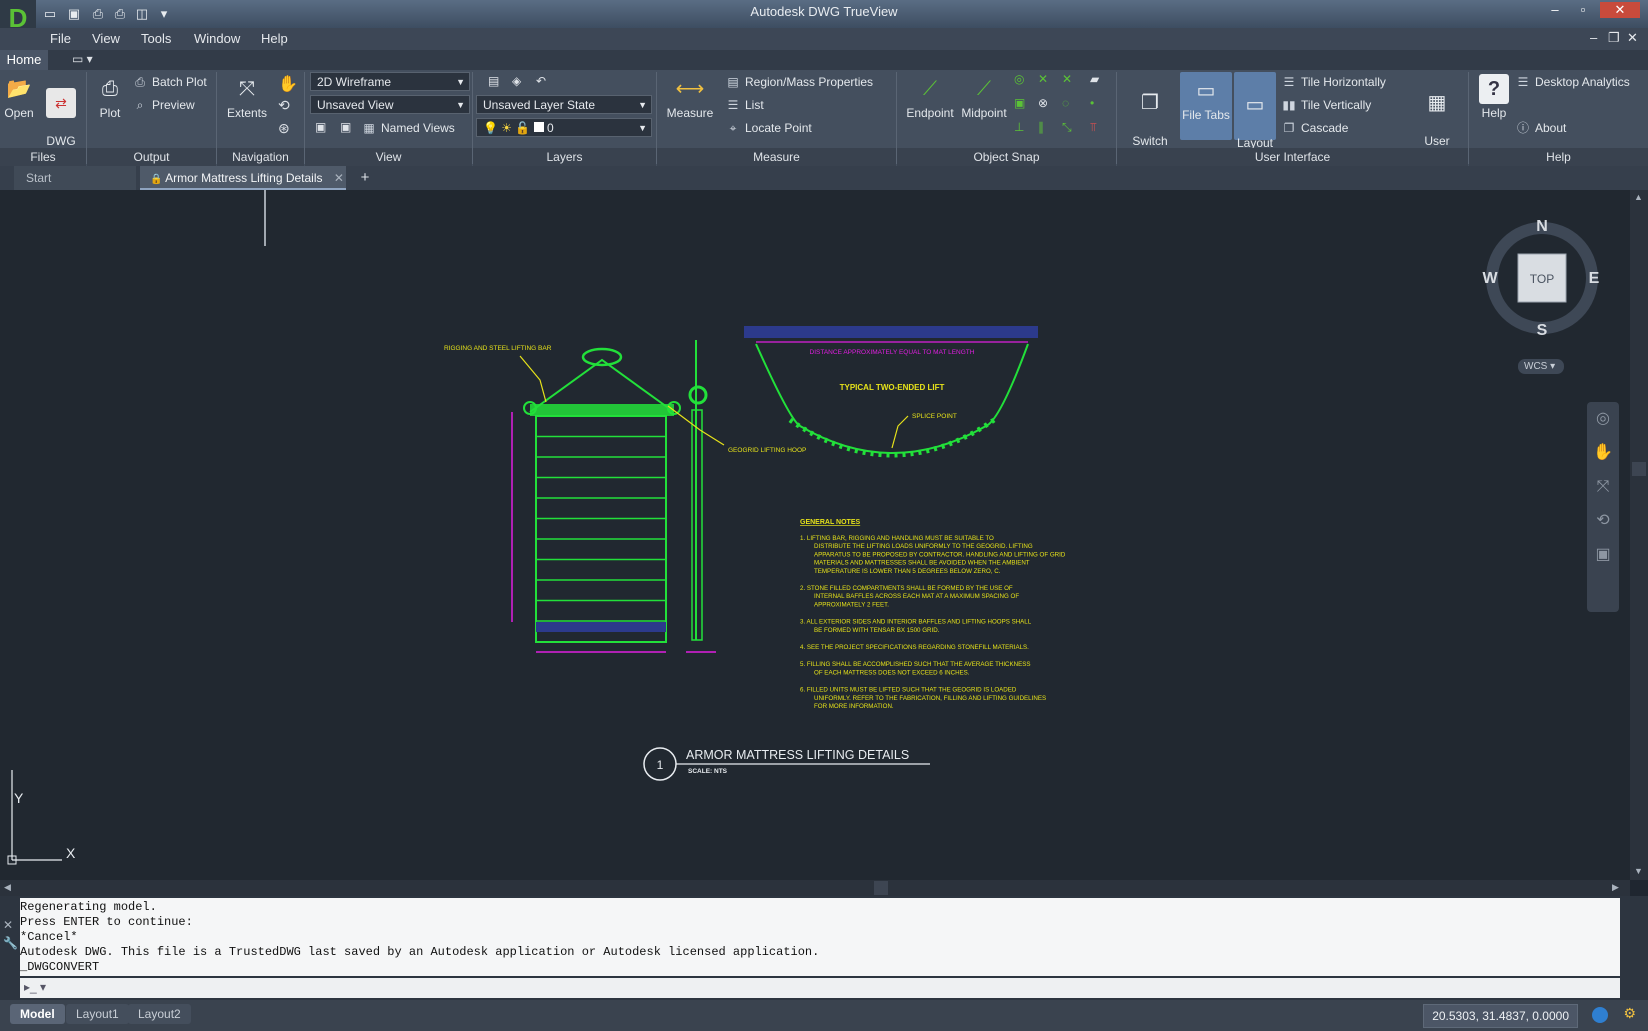  Describe the element at coordinates (1067, 127) in the screenshot. I see `extension-snap-icon: ⤡` at that location.